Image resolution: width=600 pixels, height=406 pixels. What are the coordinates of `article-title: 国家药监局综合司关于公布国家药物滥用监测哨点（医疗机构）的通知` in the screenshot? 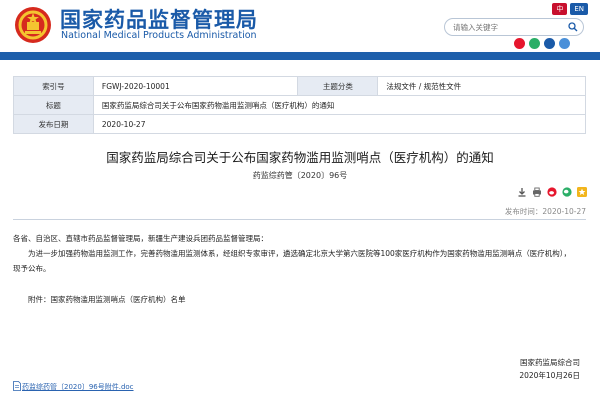 It's located at (300, 157).